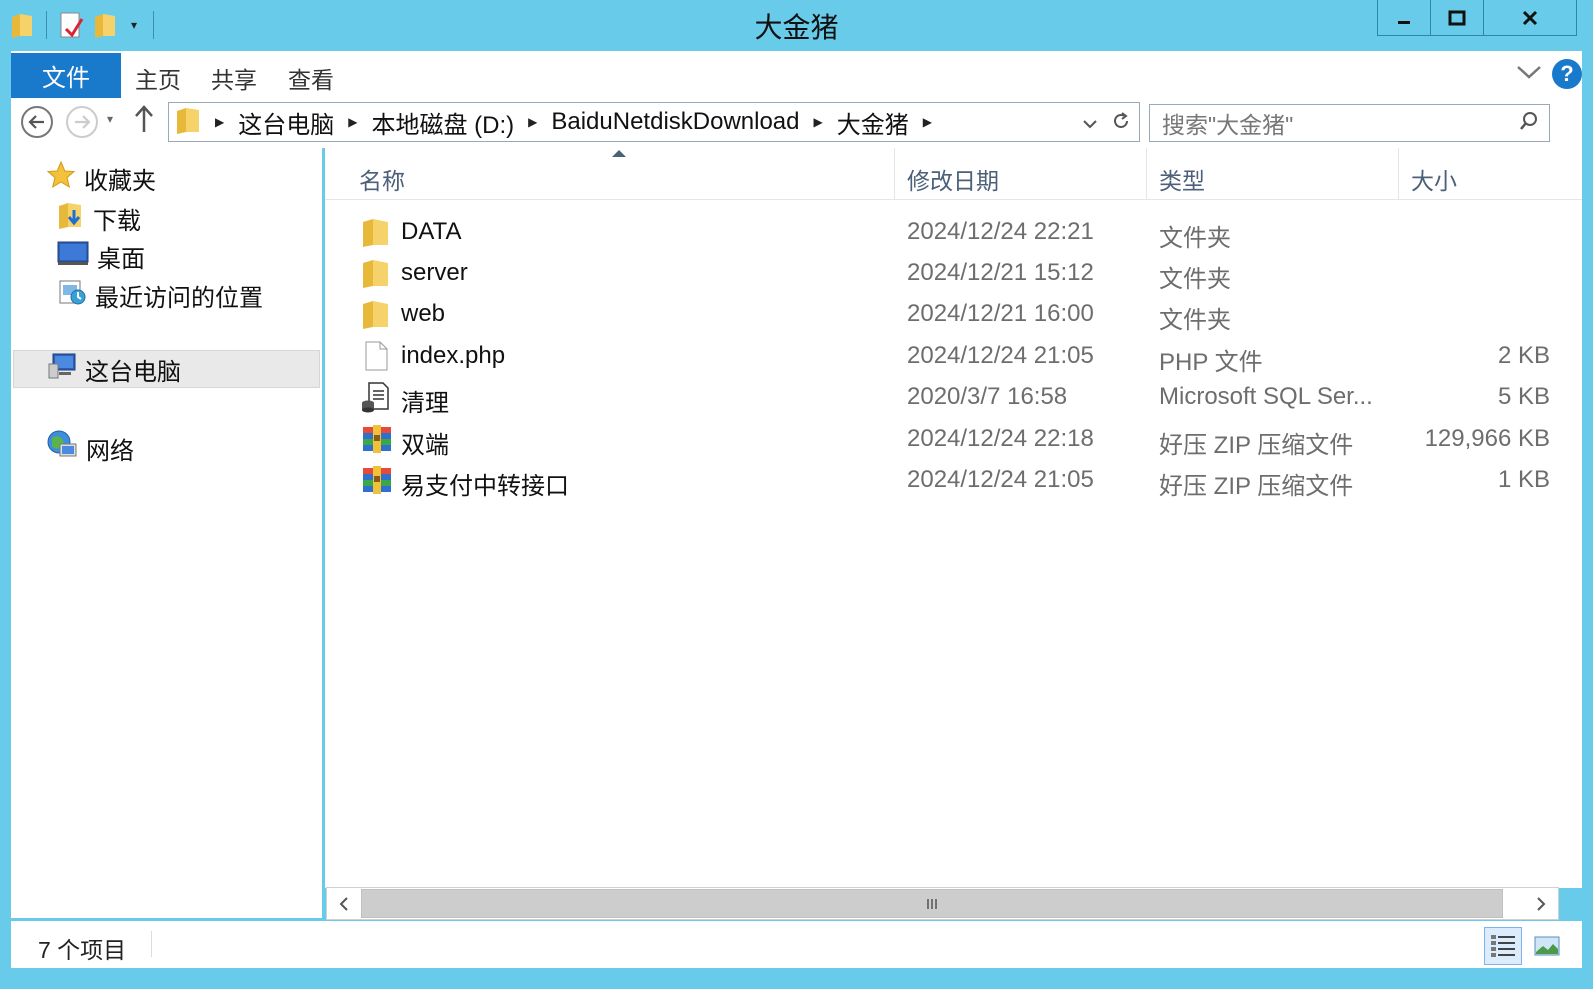 The width and height of the screenshot is (1593, 989). Describe the element at coordinates (377, 356) in the screenshot. I see `document-icon` at that location.